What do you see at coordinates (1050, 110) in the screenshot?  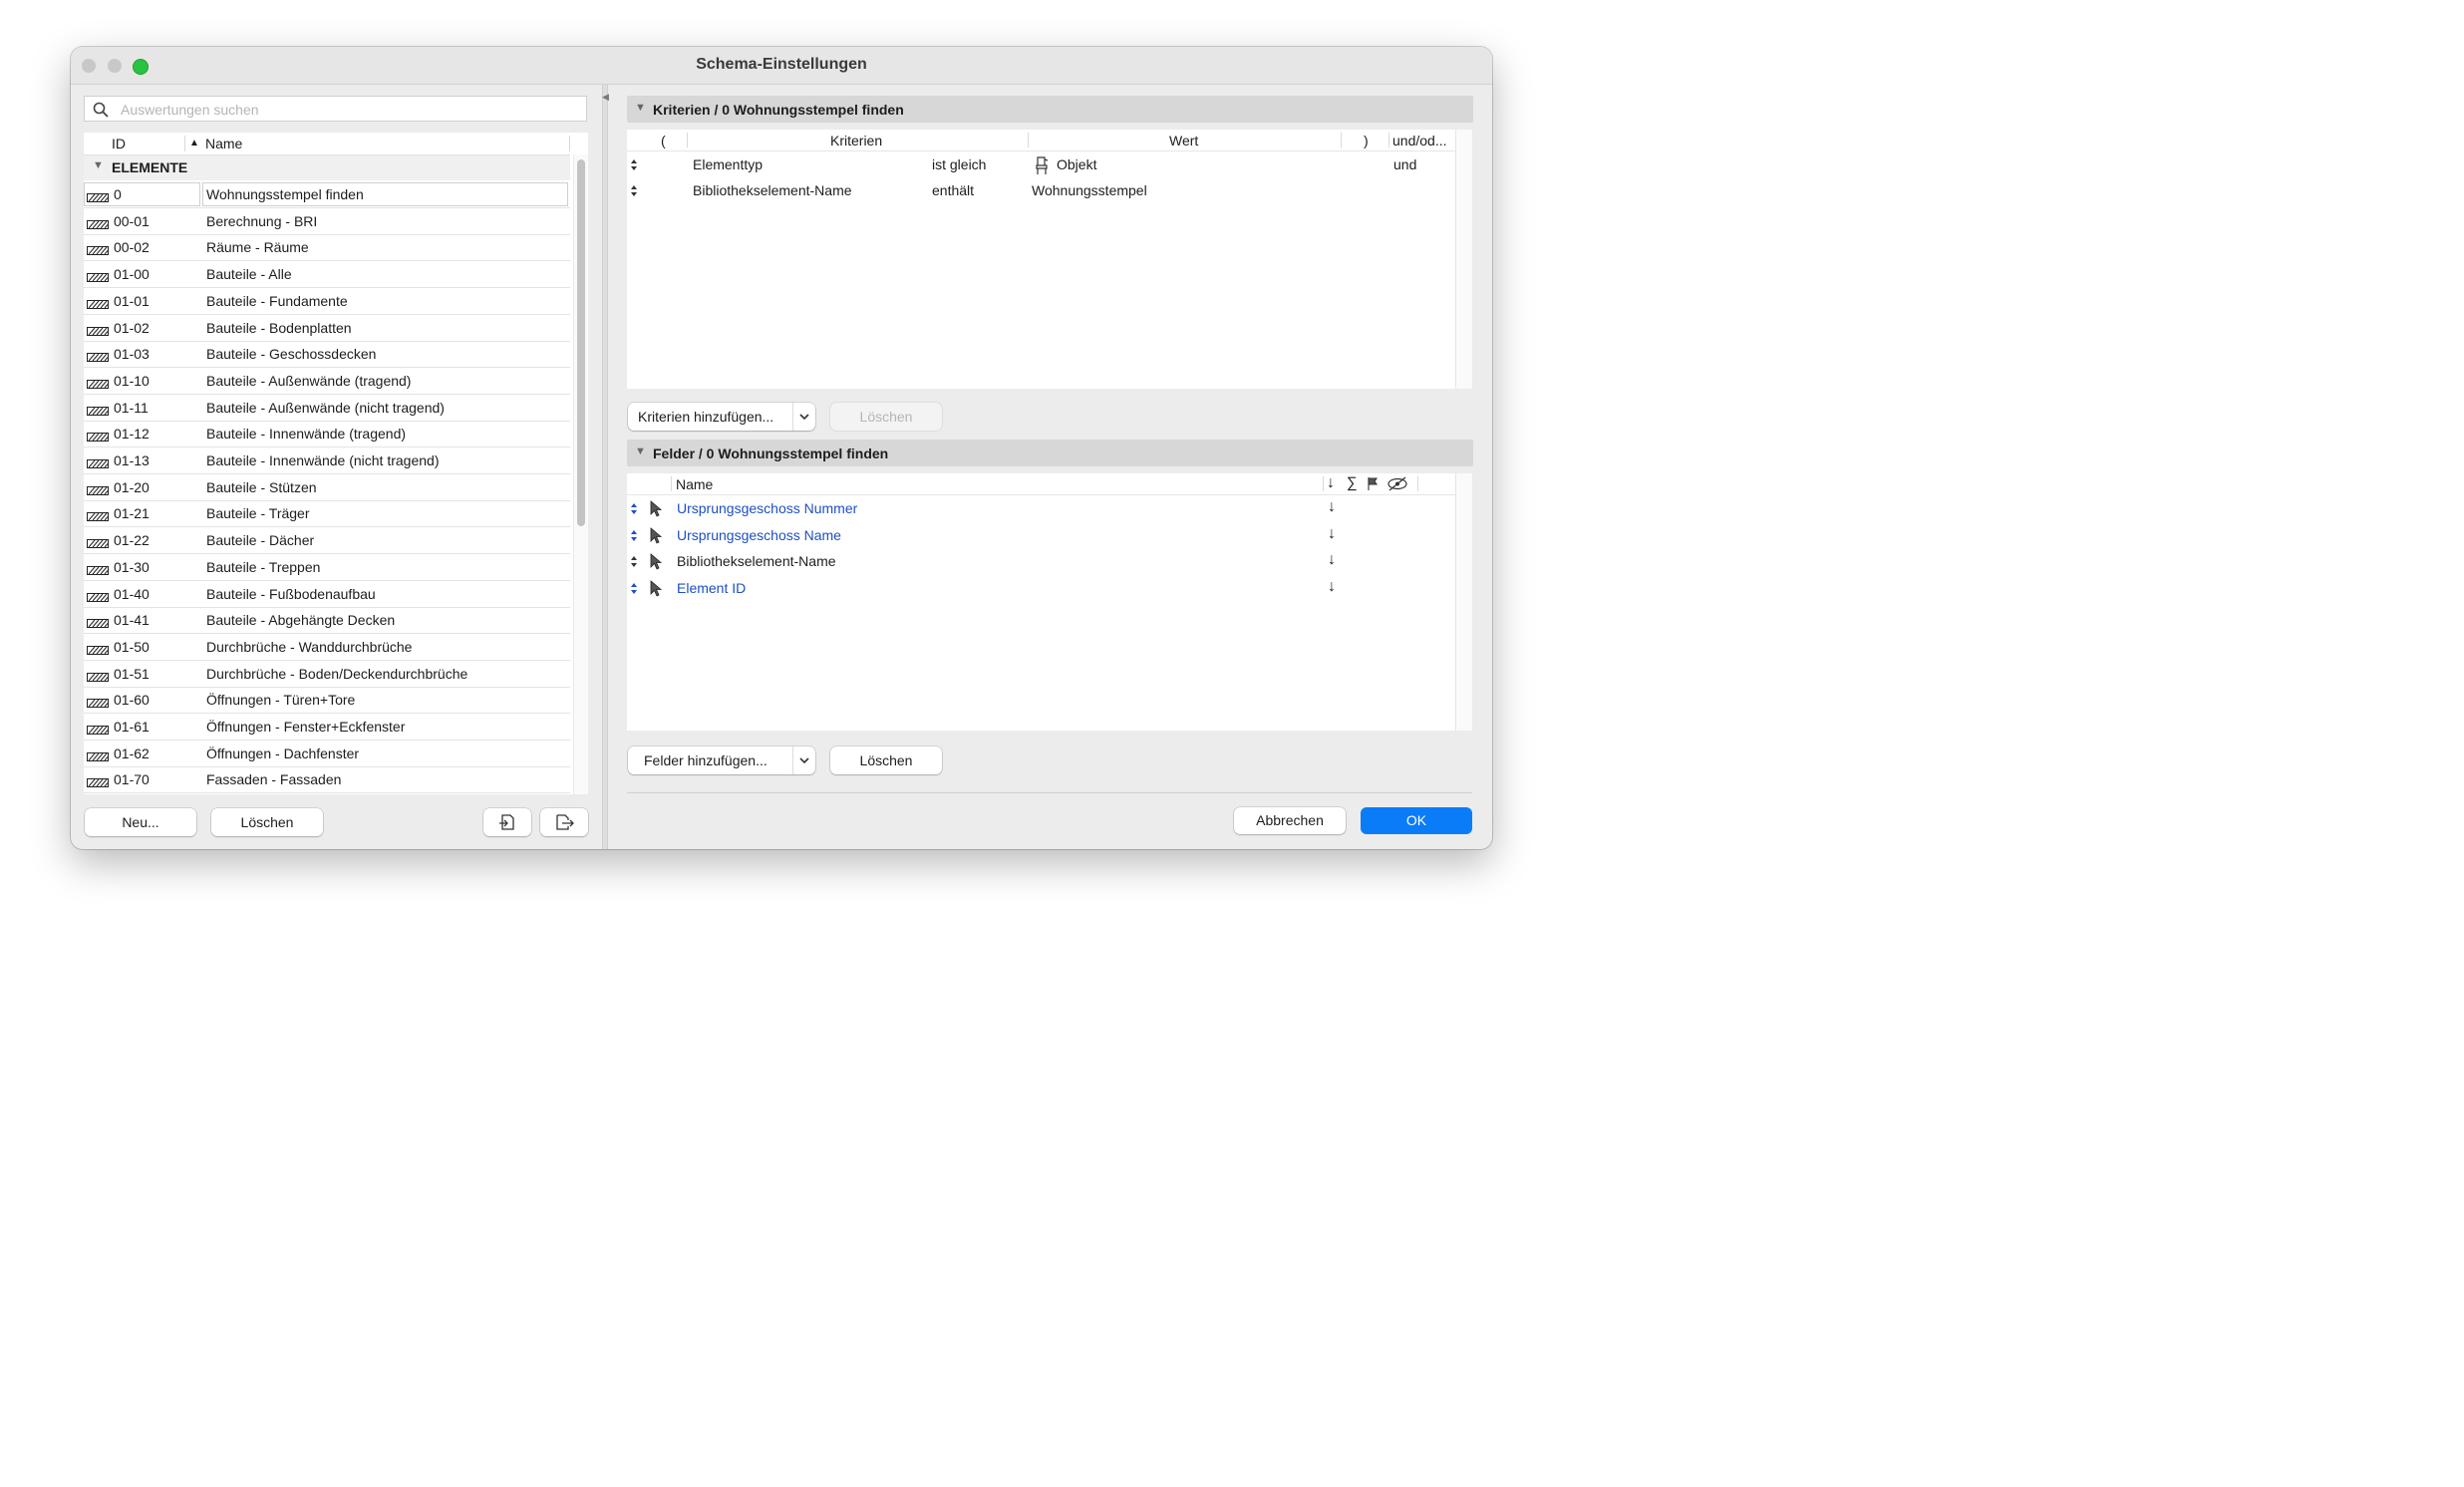 I see `criteria-section-header: ▼ Kriterien / 0 Wohnungsstempel finden` at bounding box center [1050, 110].